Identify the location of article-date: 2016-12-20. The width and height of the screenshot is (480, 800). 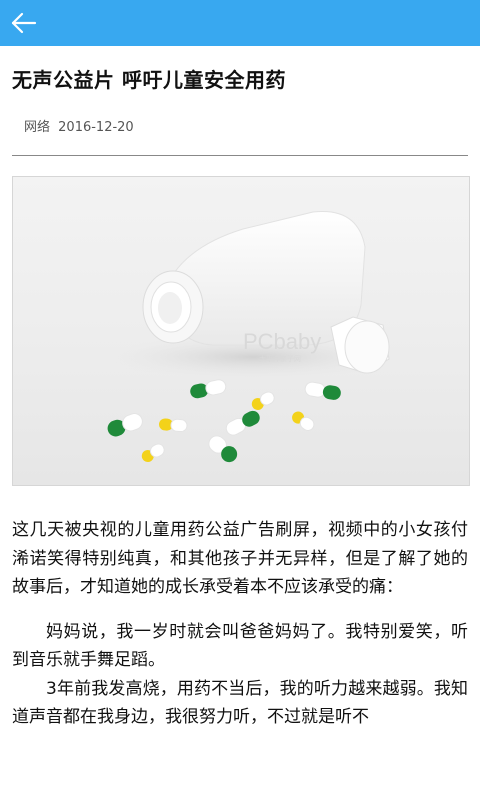
(96, 127).